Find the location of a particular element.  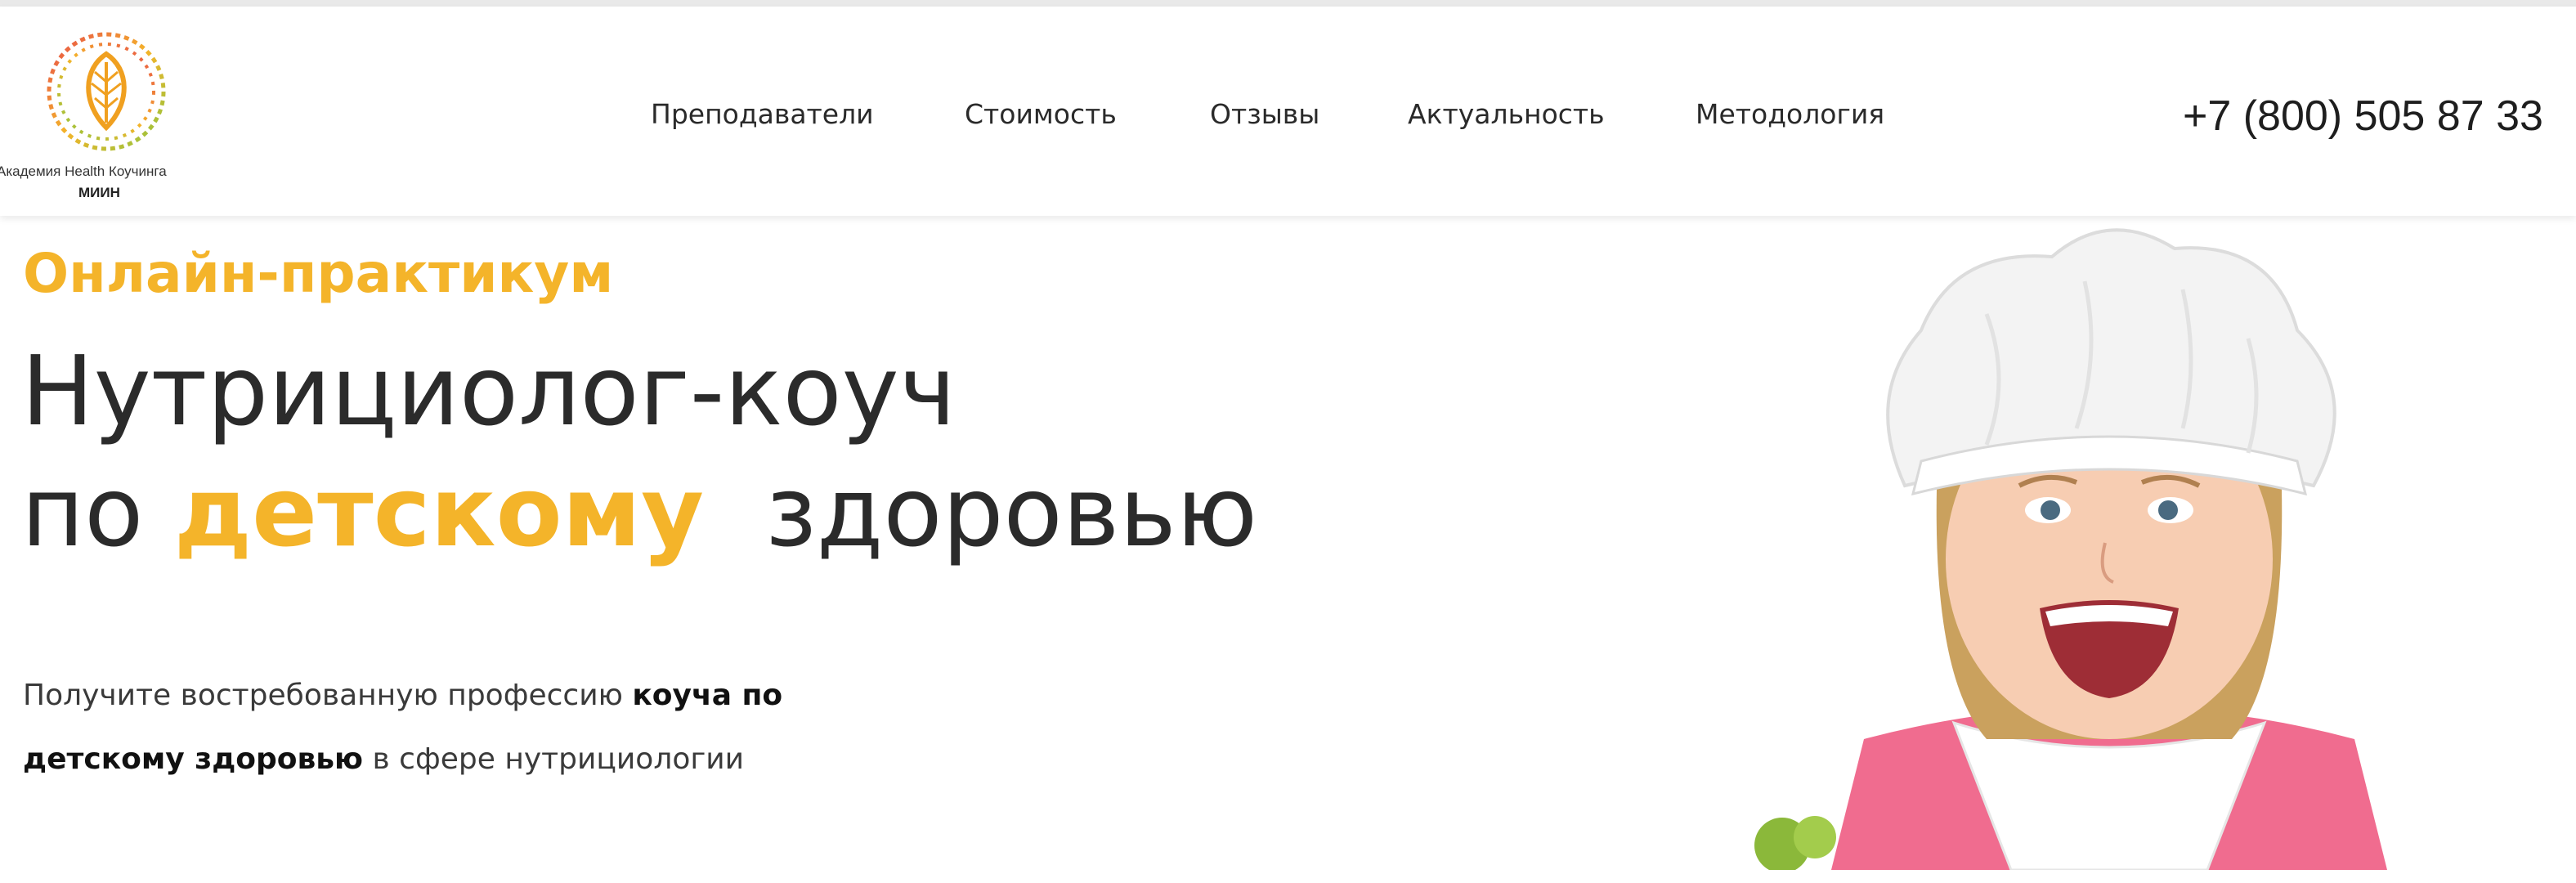

headline-prefix: по is located at coordinates (83, 511).